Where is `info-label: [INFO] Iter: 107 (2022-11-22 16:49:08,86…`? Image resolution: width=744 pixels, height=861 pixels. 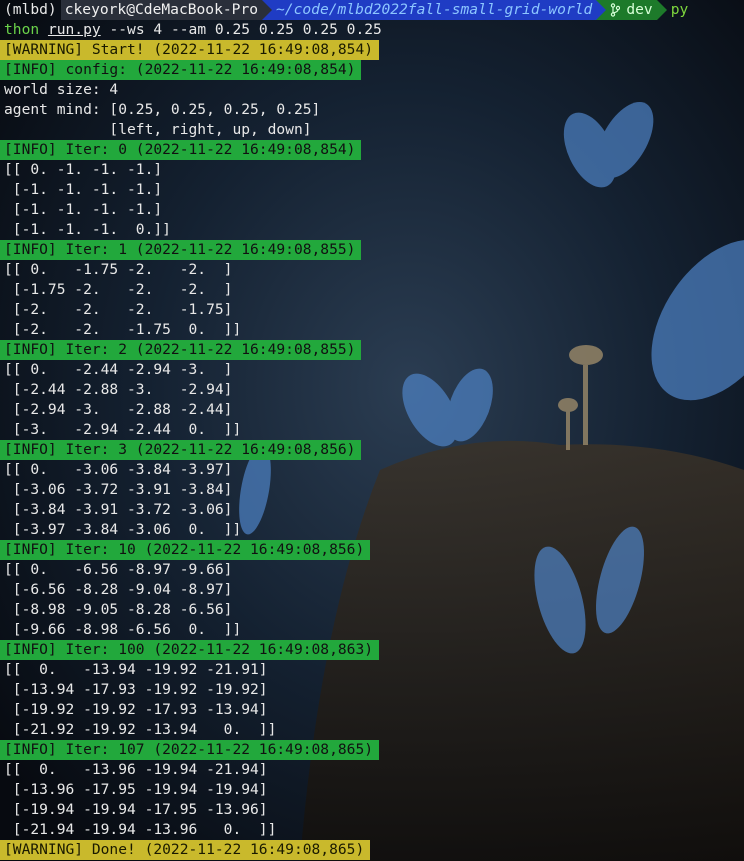 info-label: [INFO] Iter: 107 (2022-11-22 16:49:08,86… is located at coordinates (190, 750).